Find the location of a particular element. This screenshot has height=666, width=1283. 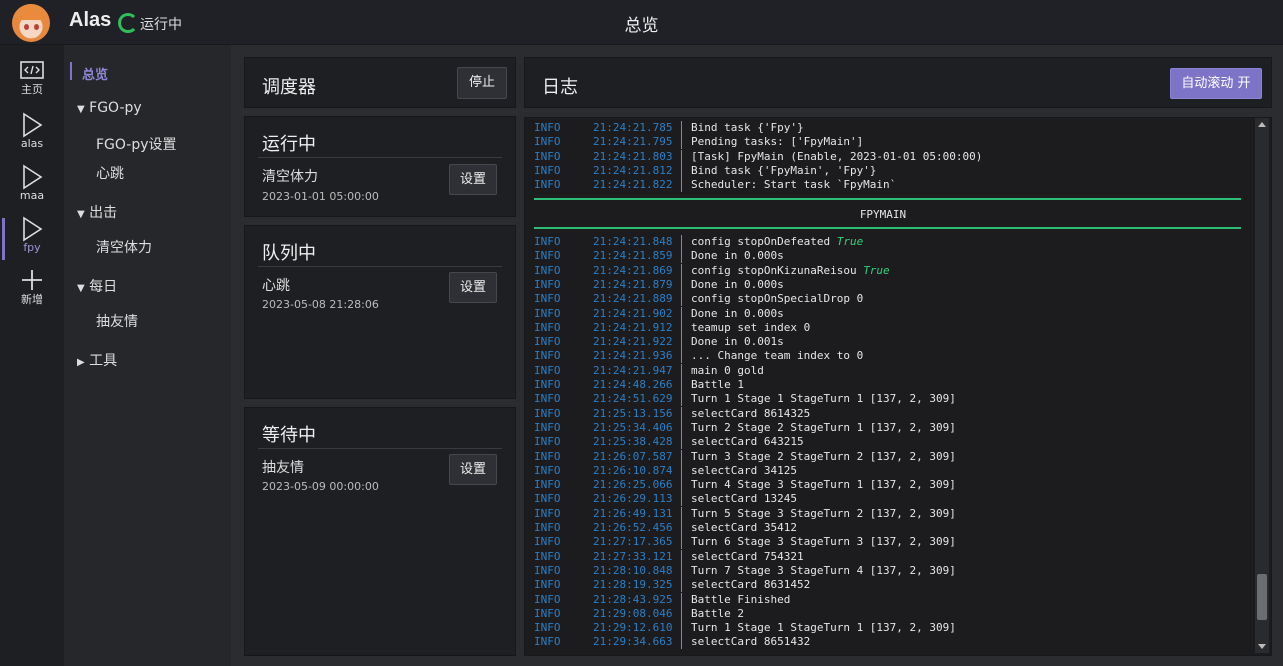

log-message-text: Scheduler: Start task `FpyMain` is located at coordinates (794, 185).